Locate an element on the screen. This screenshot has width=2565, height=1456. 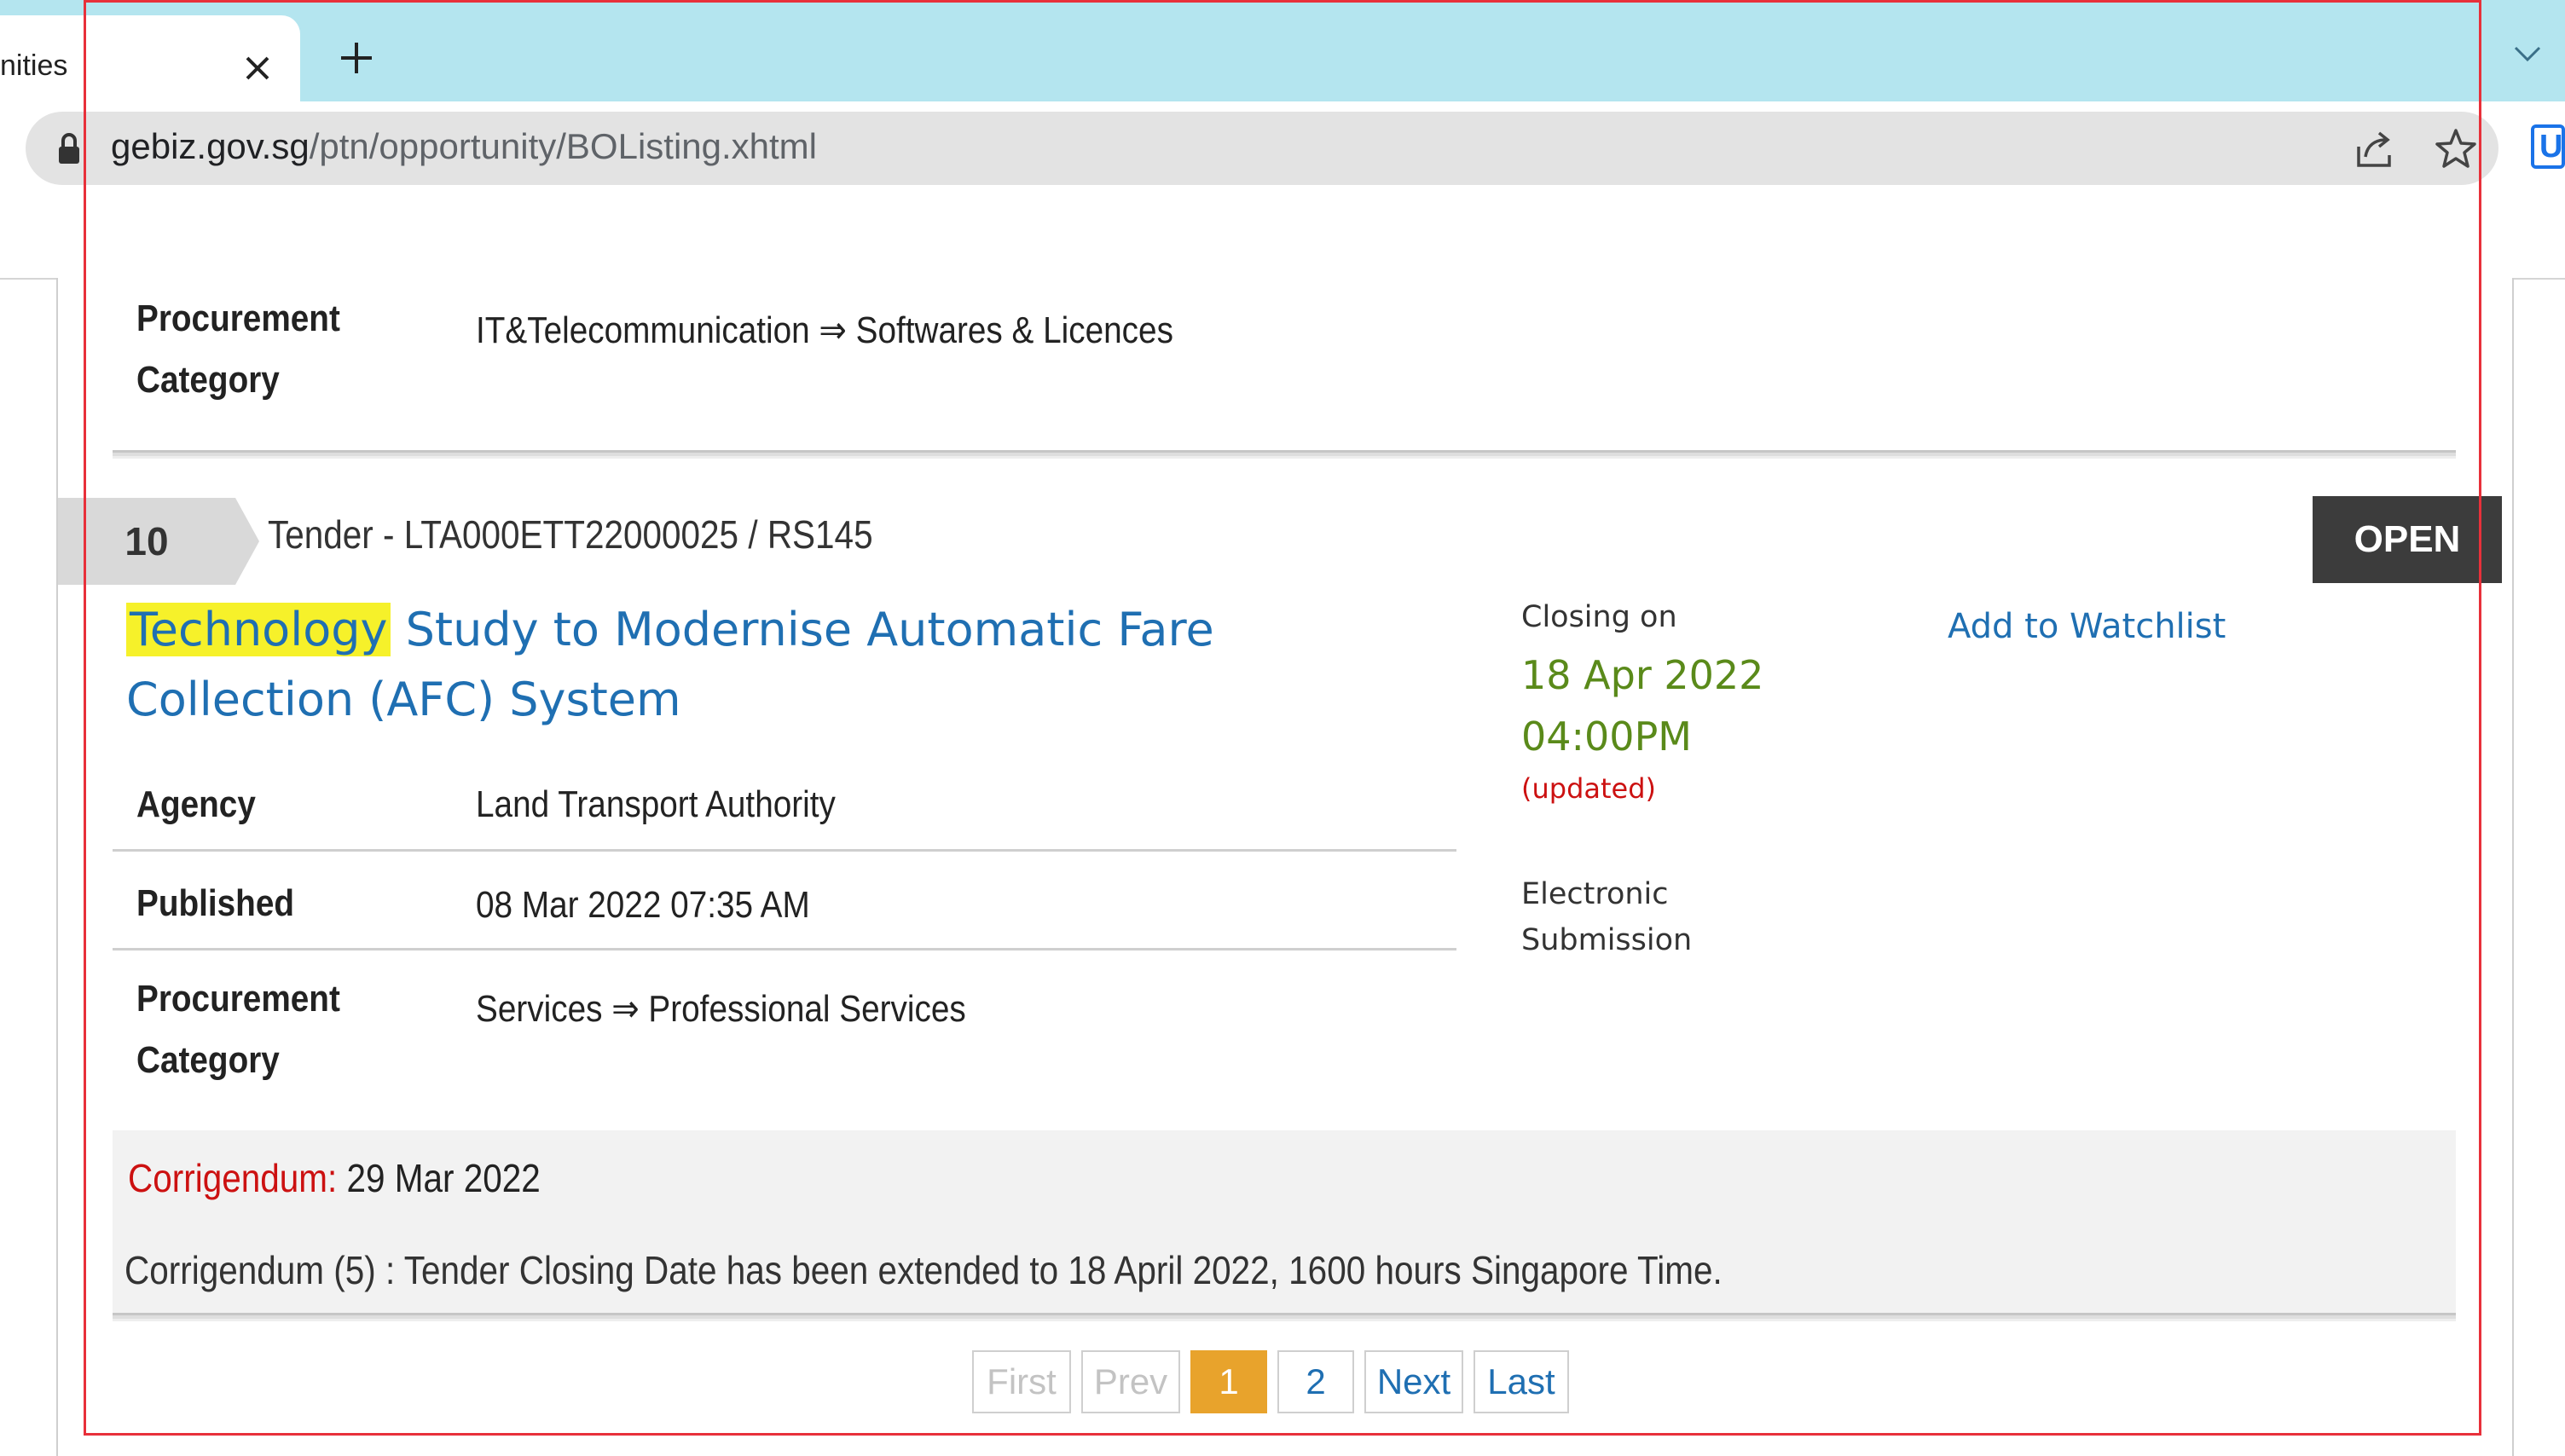
star-icon is located at coordinates (2456, 148).